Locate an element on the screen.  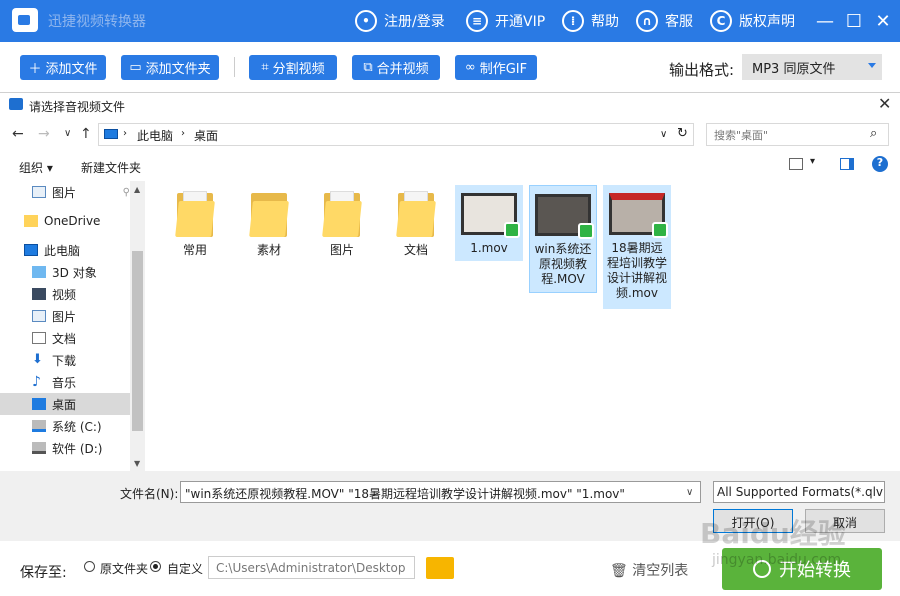
copyright-link: C 版权声明 is located at coordinates (752, 21).